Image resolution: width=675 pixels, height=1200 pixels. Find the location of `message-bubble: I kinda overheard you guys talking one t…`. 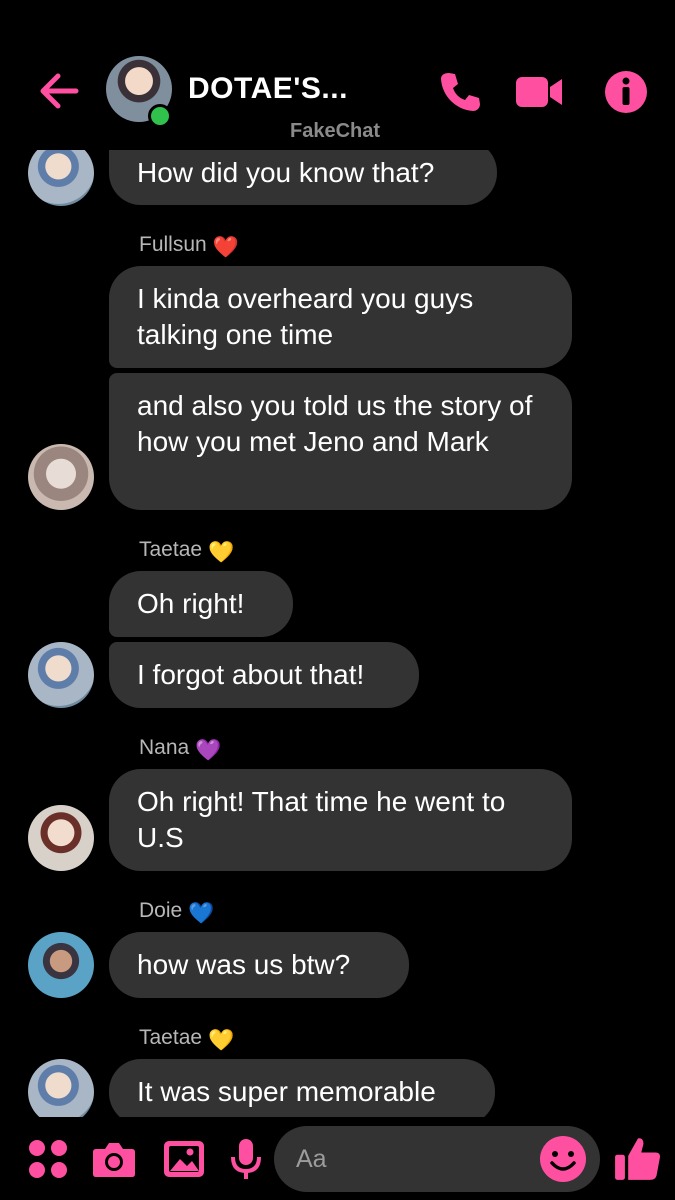

message-bubble: I kinda overheard you guys talking one t… is located at coordinates (340, 317).